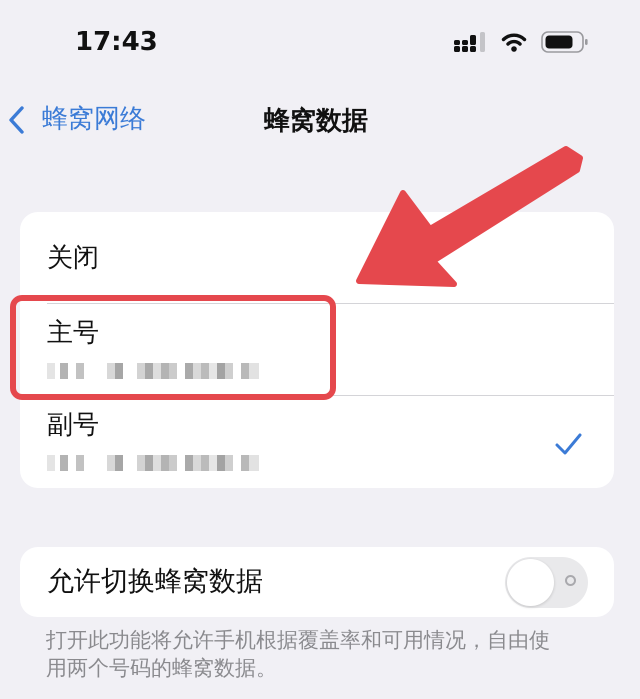 The height and width of the screenshot is (699, 640). What do you see at coordinates (16, 120) in the screenshot?
I see `chevron-left-icon` at bounding box center [16, 120].